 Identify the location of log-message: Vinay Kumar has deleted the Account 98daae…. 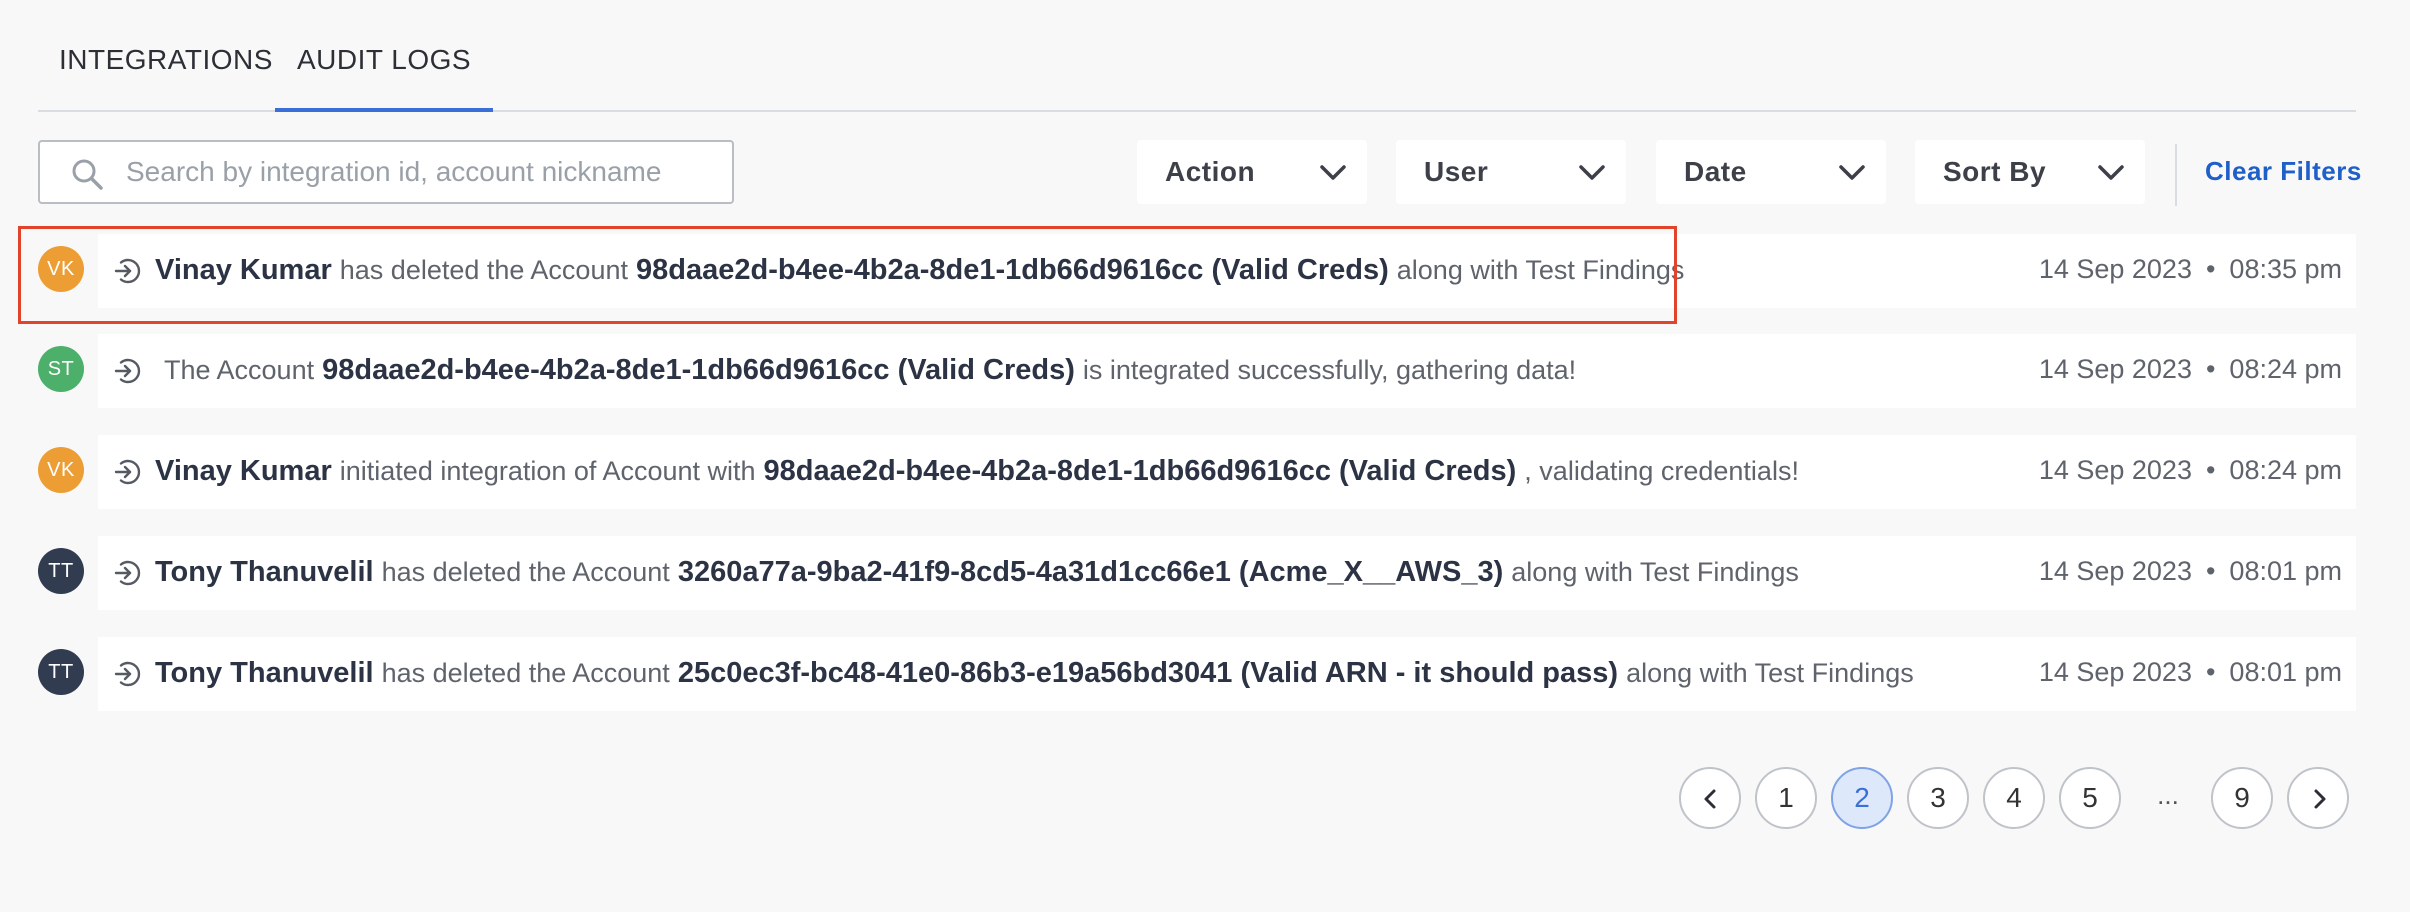
(919, 270).